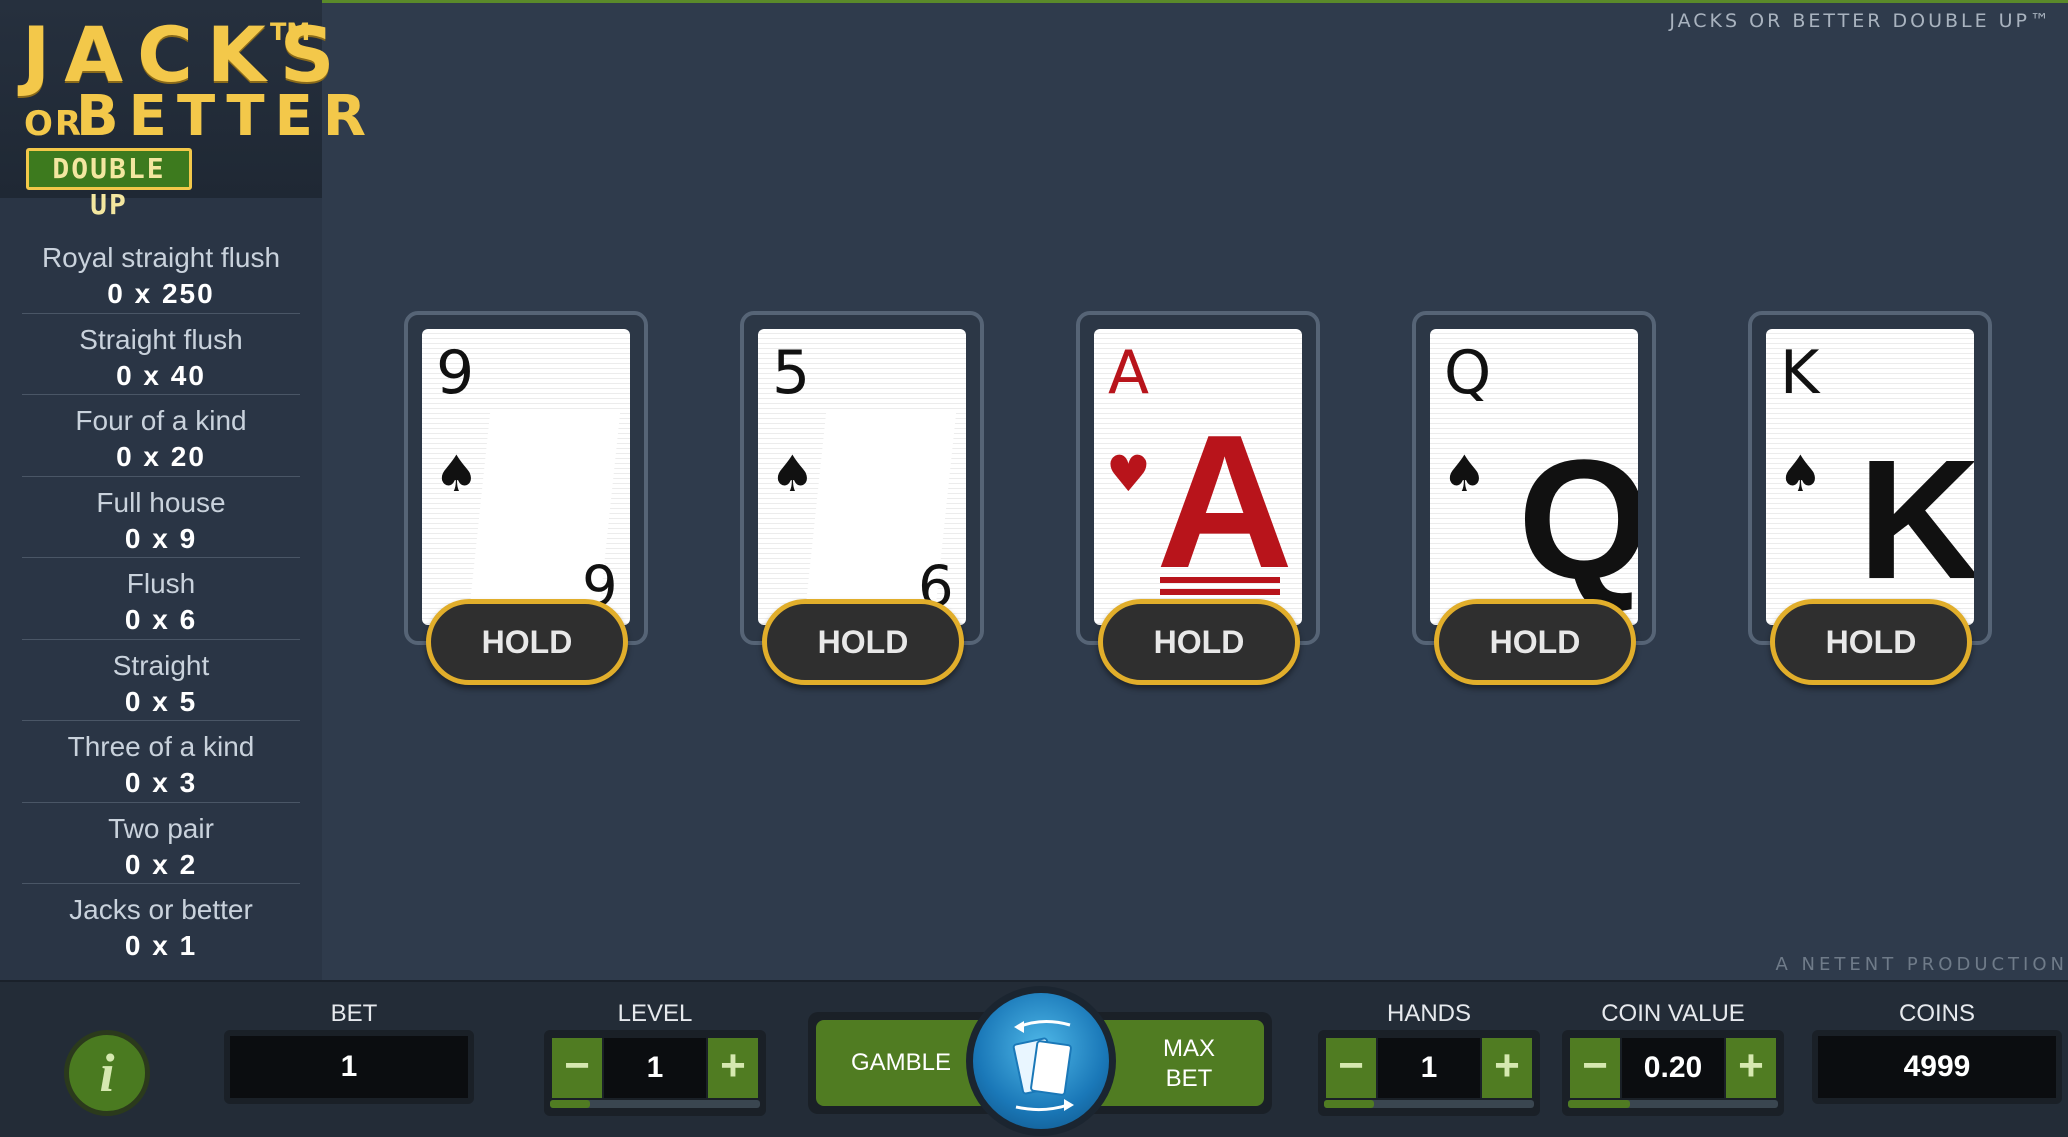  I want to click on hands-minus-button: −, so click(1351, 1068).